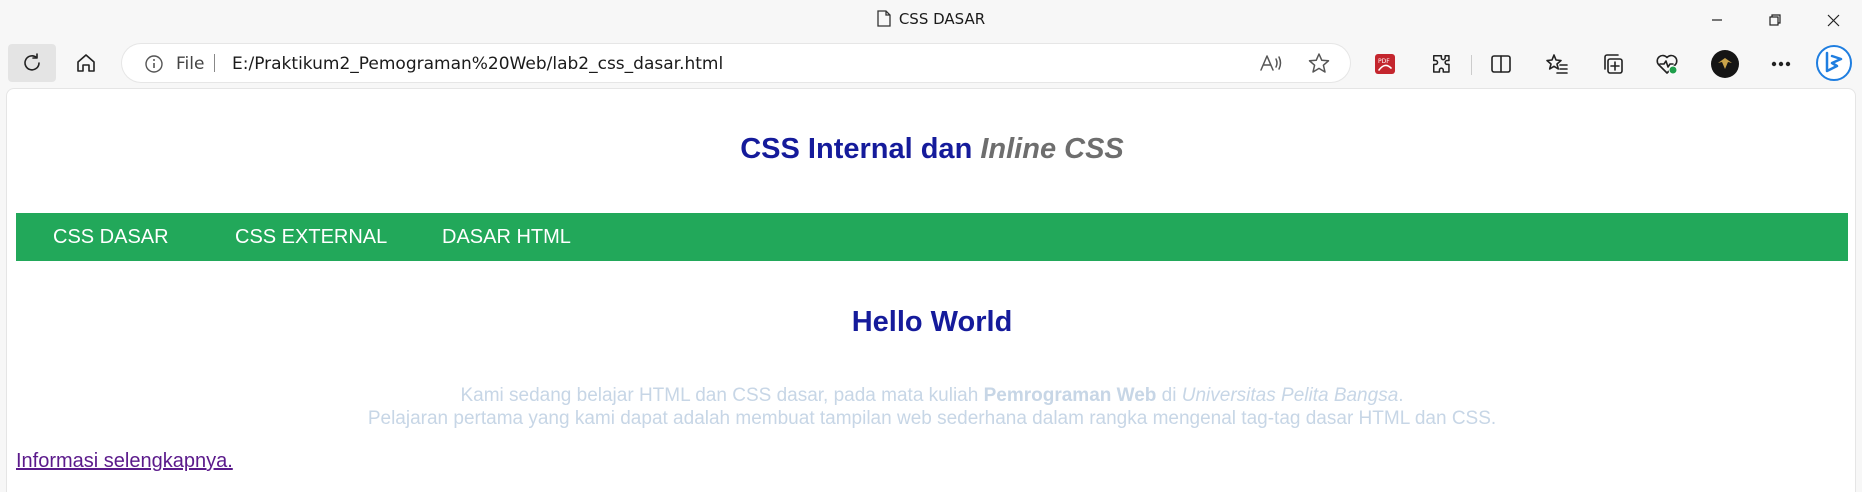  What do you see at coordinates (1725, 64) in the screenshot?
I see `profile-avatar` at bounding box center [1725, 64].